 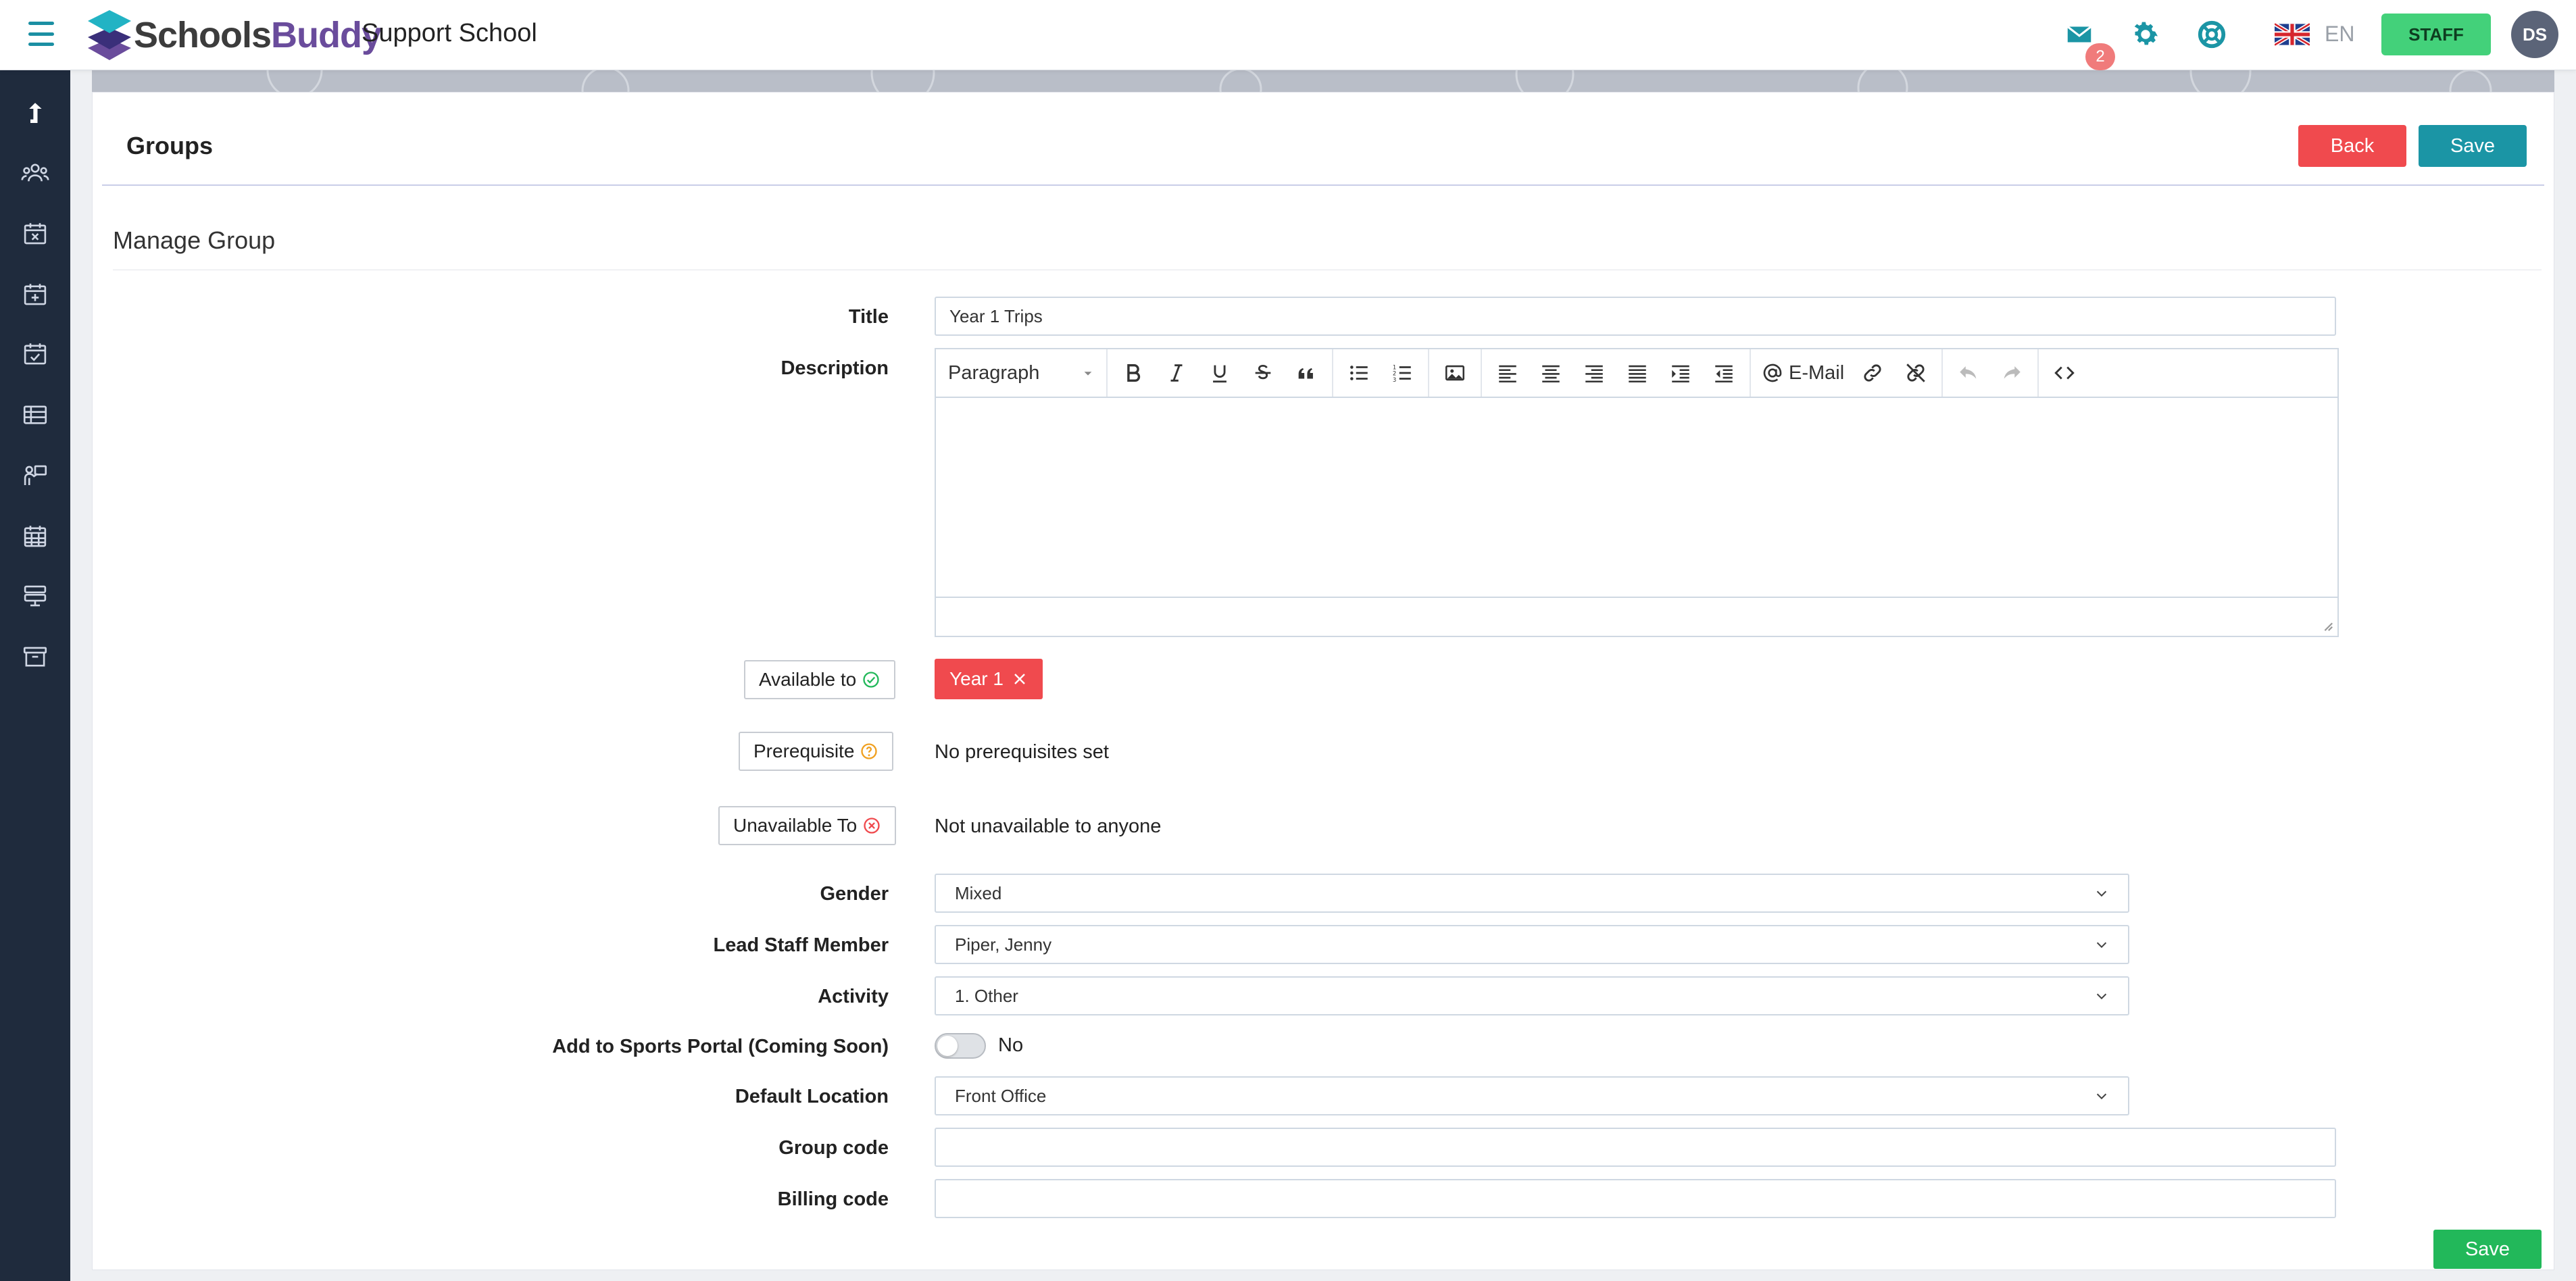 I want to click on source-code-icon, so click(x=2065, y=373).